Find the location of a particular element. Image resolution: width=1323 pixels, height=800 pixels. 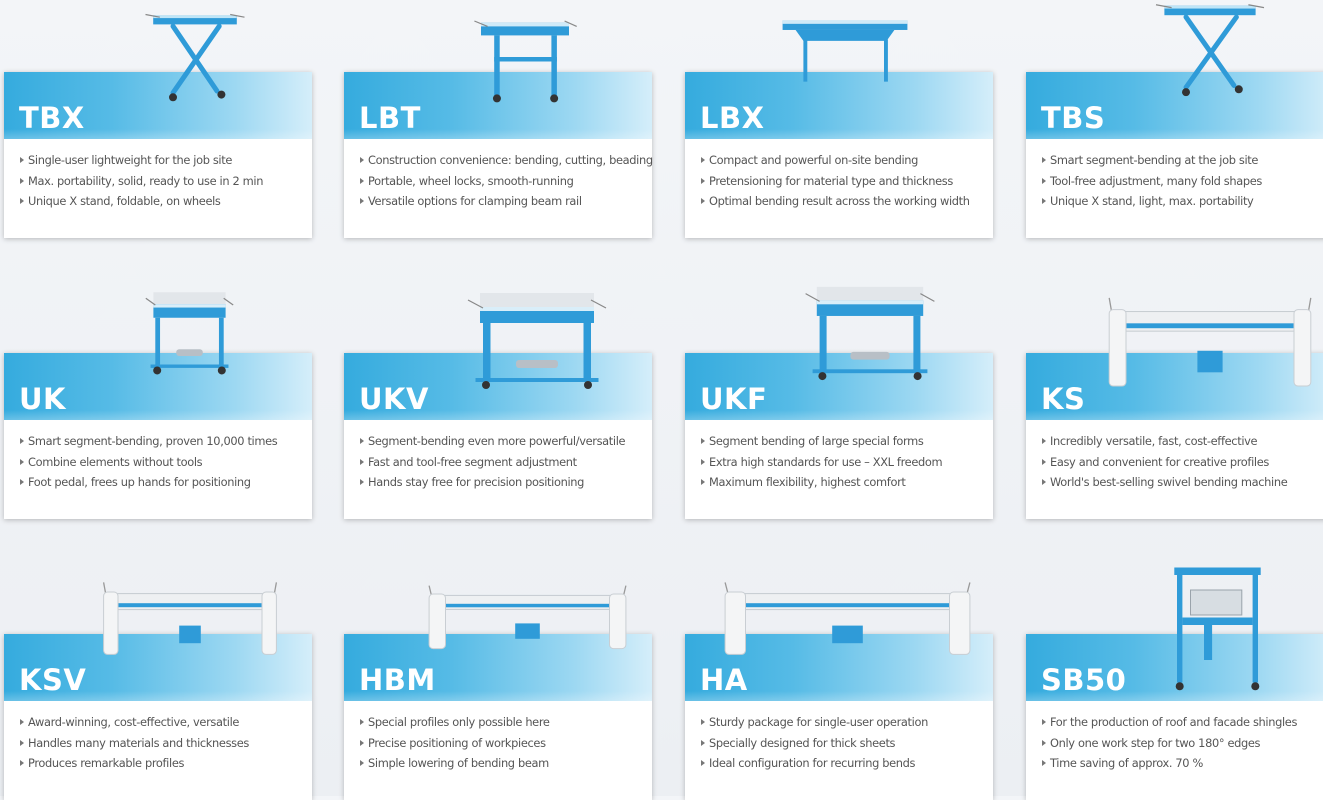

product-title: LBX is located at coordinates (732, 118).